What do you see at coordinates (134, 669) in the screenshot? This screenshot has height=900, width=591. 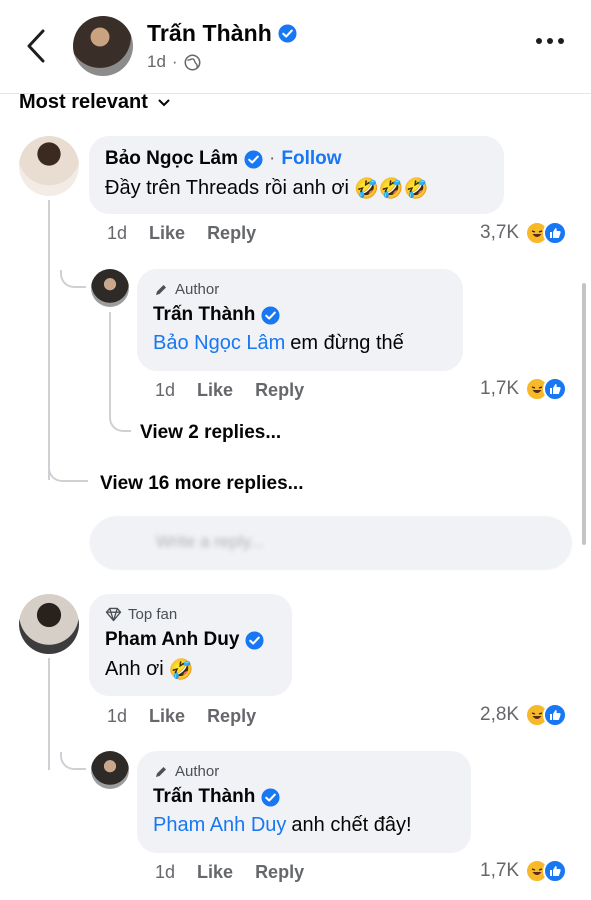 I see `comment-body: Anh ơi` at bounding box center [134, 669].